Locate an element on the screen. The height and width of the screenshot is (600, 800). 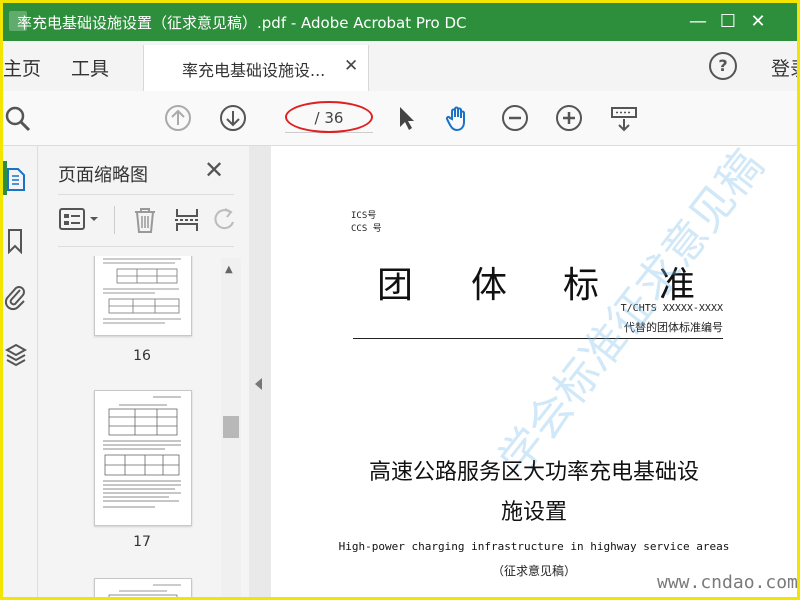
ccs-label: CCS 号 is located at coordinates (366, 229).